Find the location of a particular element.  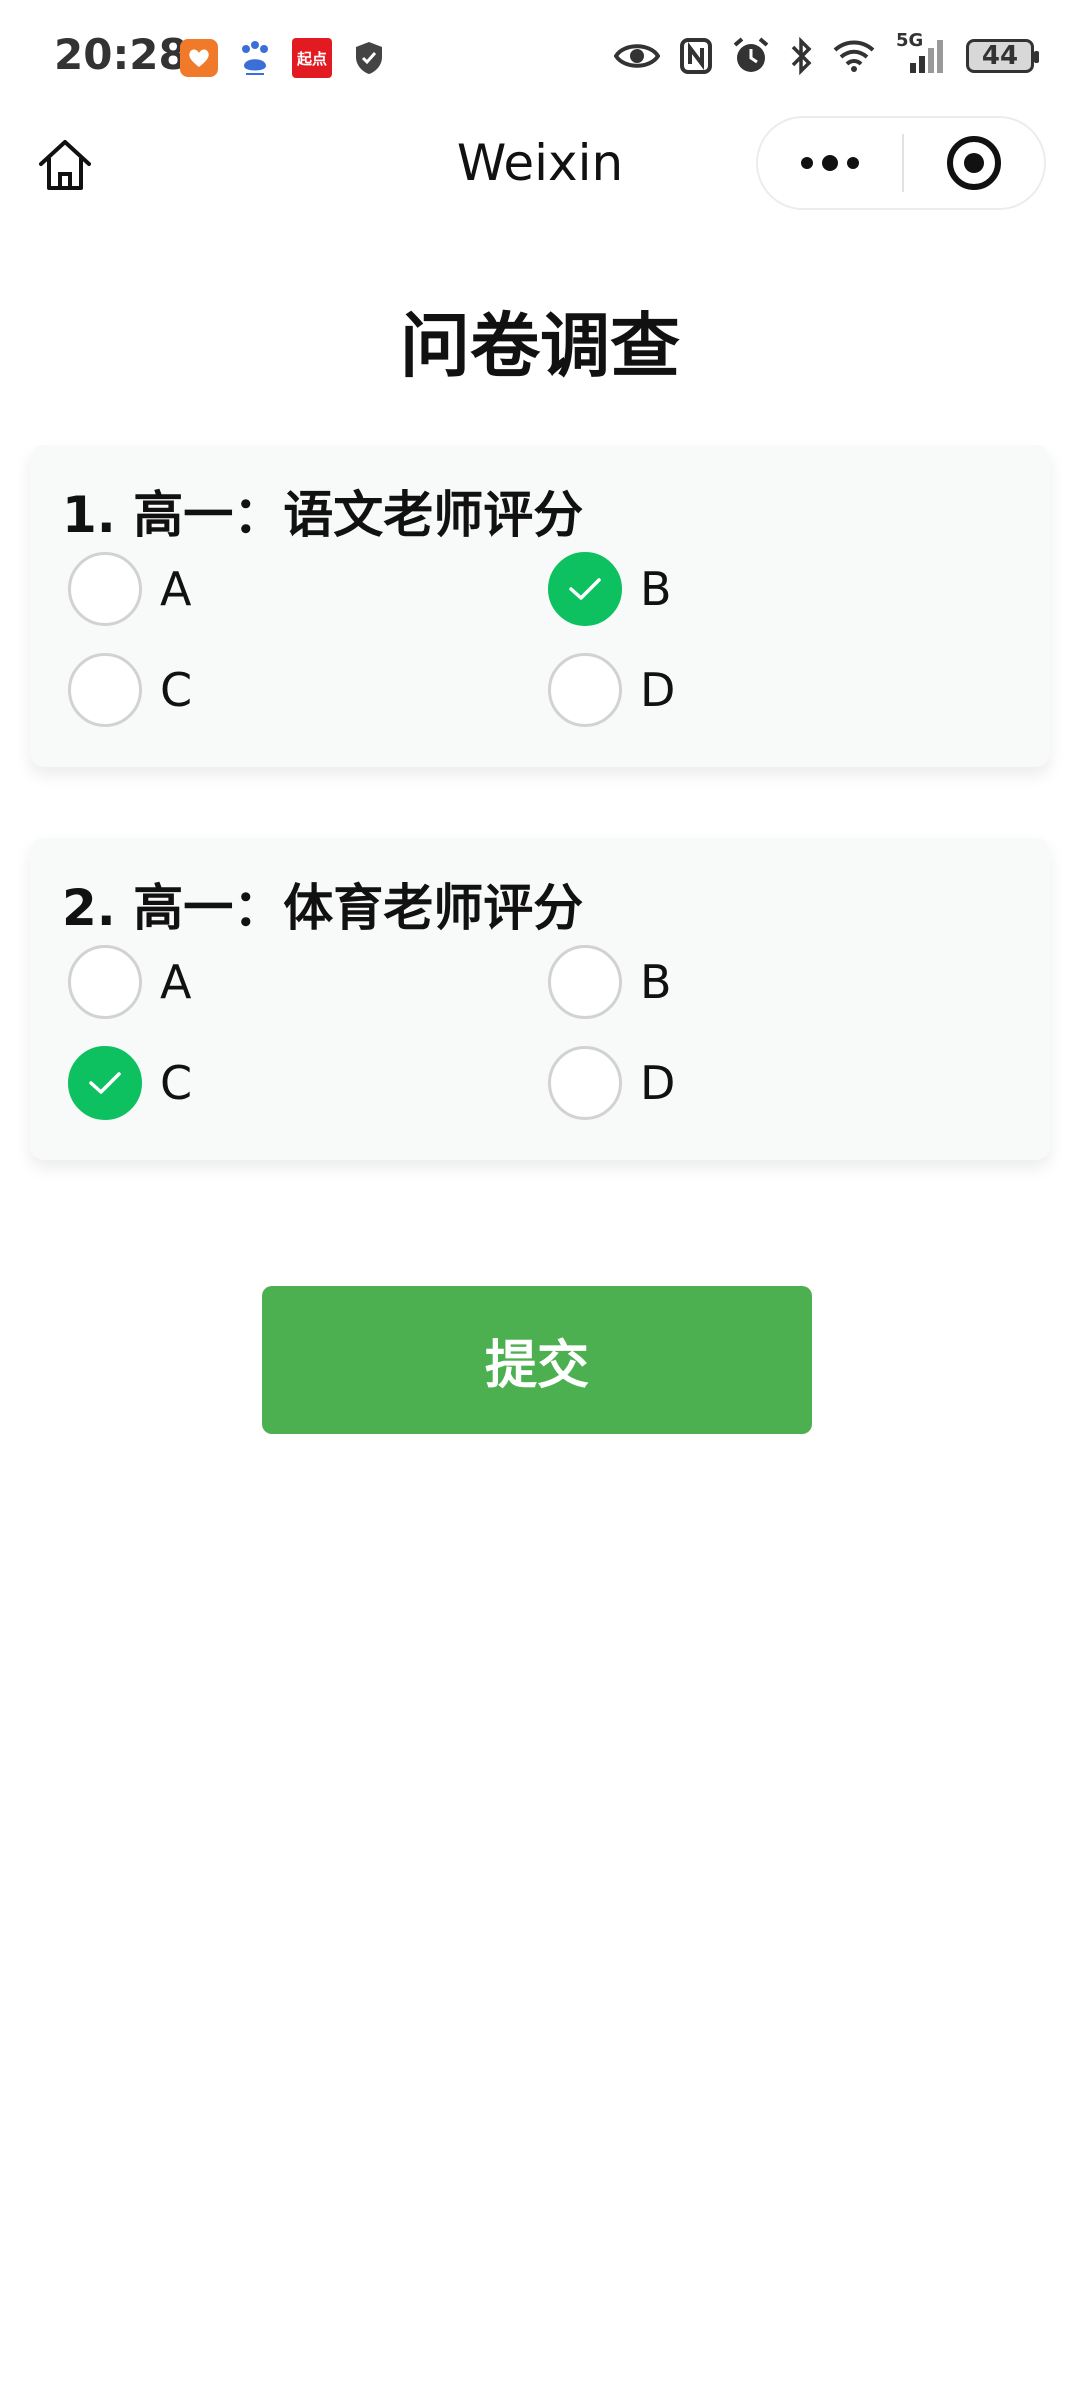

battery-level: 44 is located at coordinates (1000, 56).